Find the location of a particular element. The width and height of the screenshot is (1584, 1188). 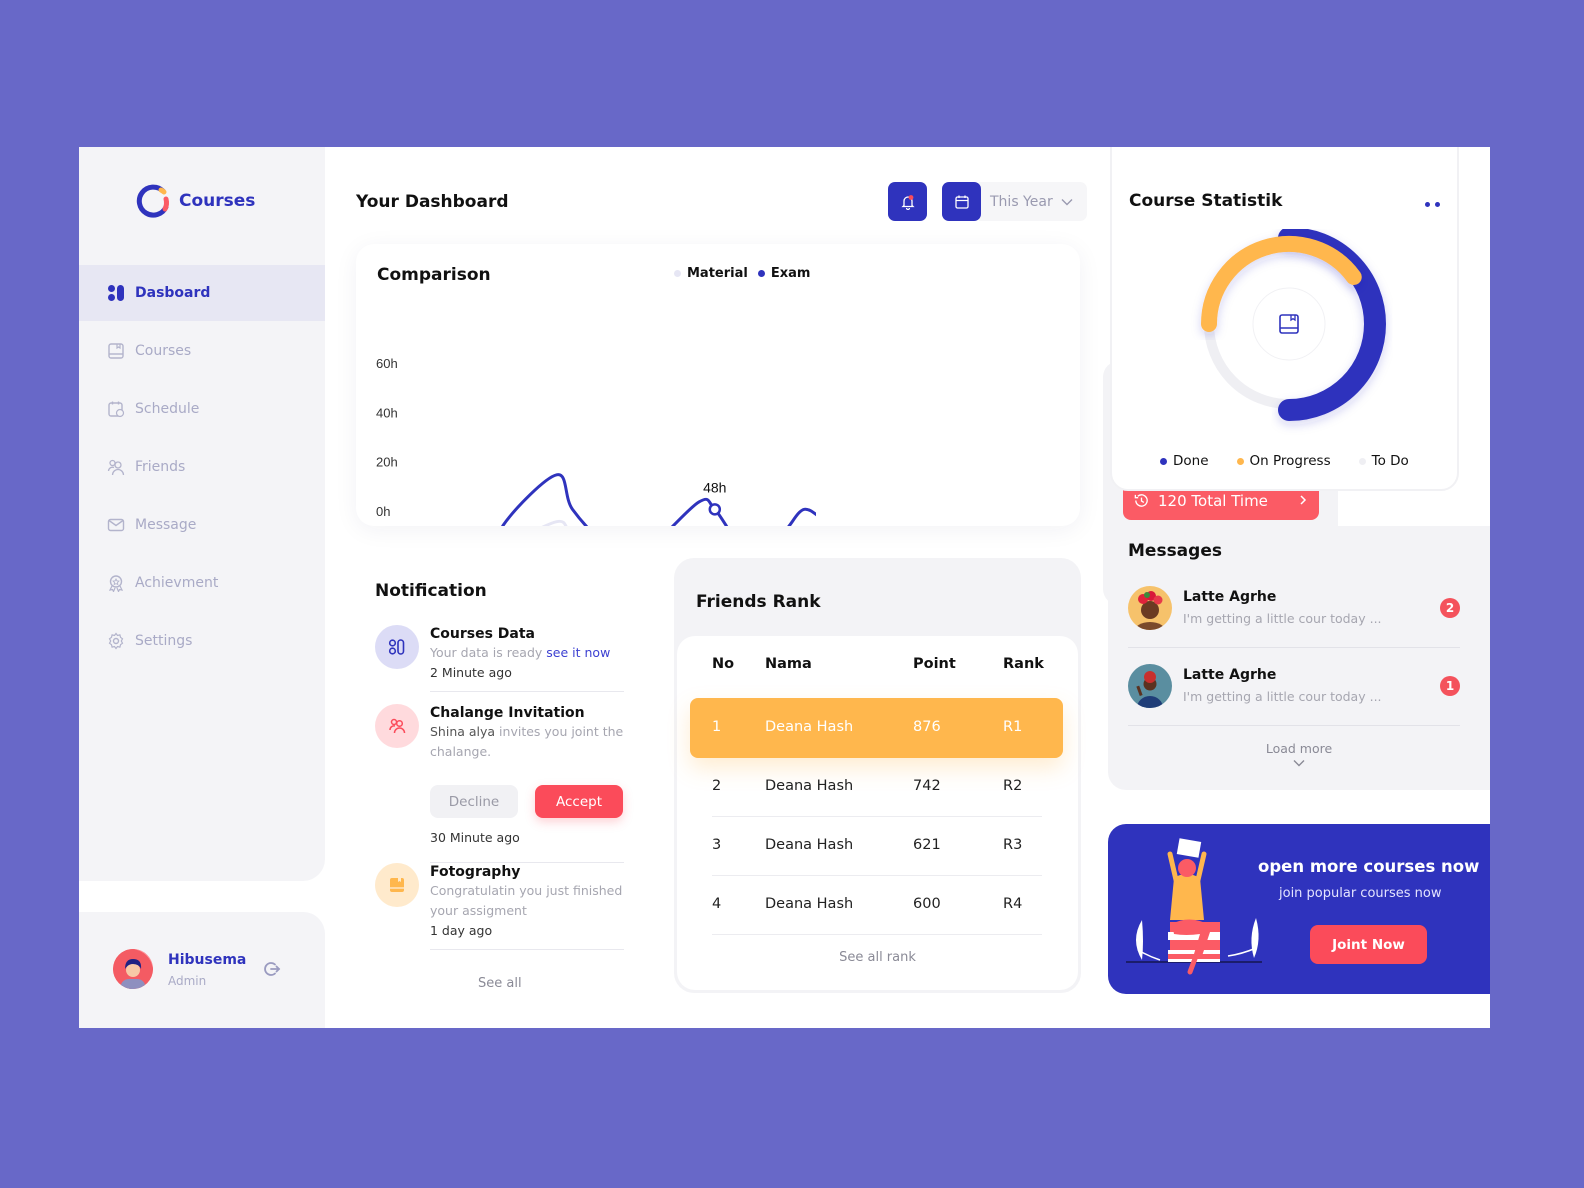

unread-badge: 2 is located at coordinates (1450, 608).